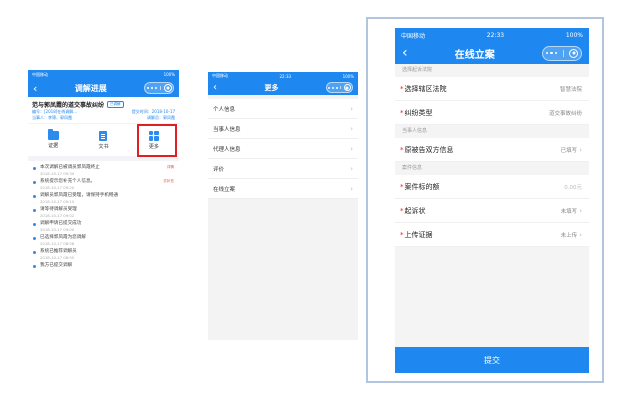 The width and height of the screenshot is (640, 400). I want to click on menu-item-personal-info: 个人信息 ›, so click(283, 109).